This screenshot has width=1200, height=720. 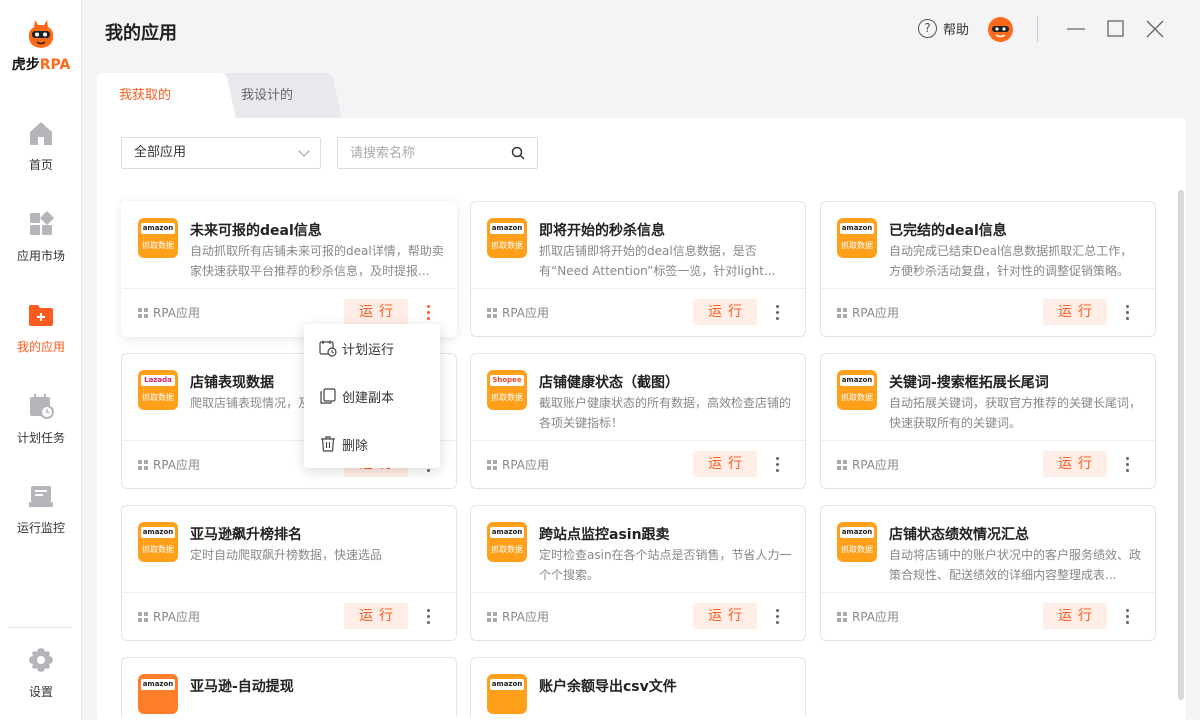 I want to click on folder-plus-icon, so click(x=41, y=315).